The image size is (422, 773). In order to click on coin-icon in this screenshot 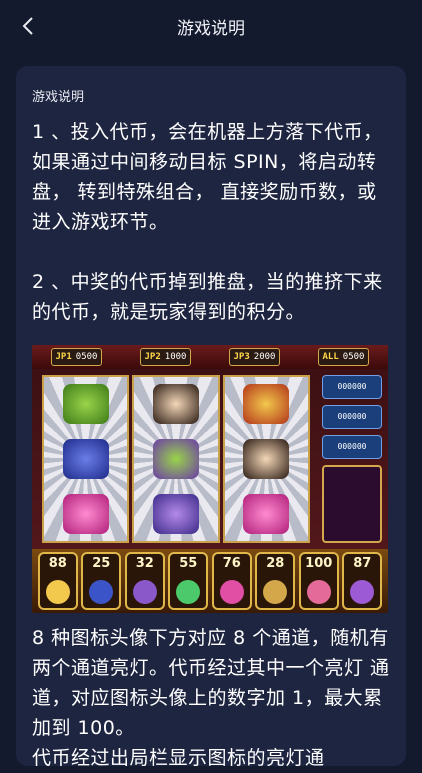, I will do `click(57, 592)`.